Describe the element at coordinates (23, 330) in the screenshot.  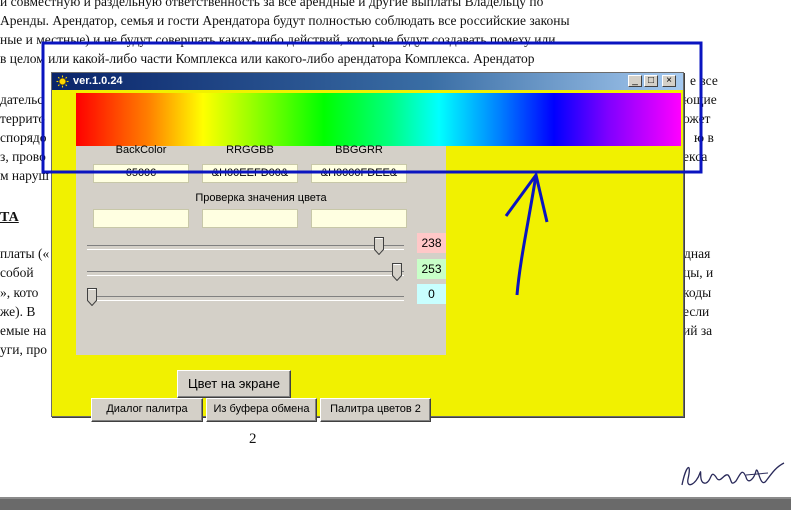
I see `doc-fragment: емые на` at that location.